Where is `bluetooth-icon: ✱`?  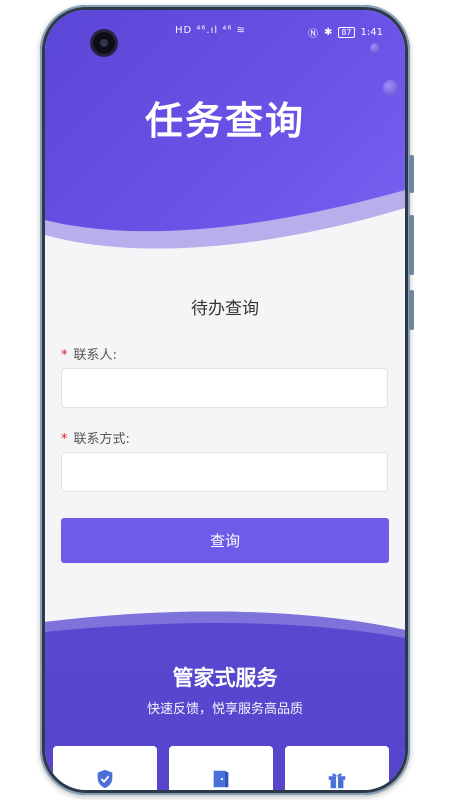
bluetooth-icon: ✱ is located at coordinates (328, 32).